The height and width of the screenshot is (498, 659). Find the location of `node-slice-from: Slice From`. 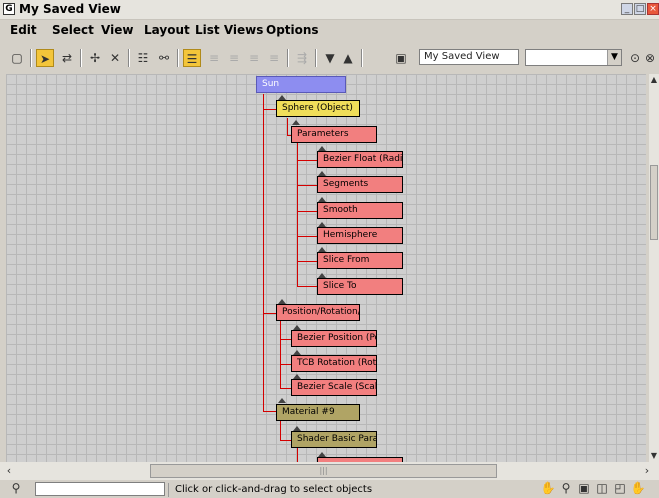

node-slice-from: Slice From is located at coordinates (360, 260).